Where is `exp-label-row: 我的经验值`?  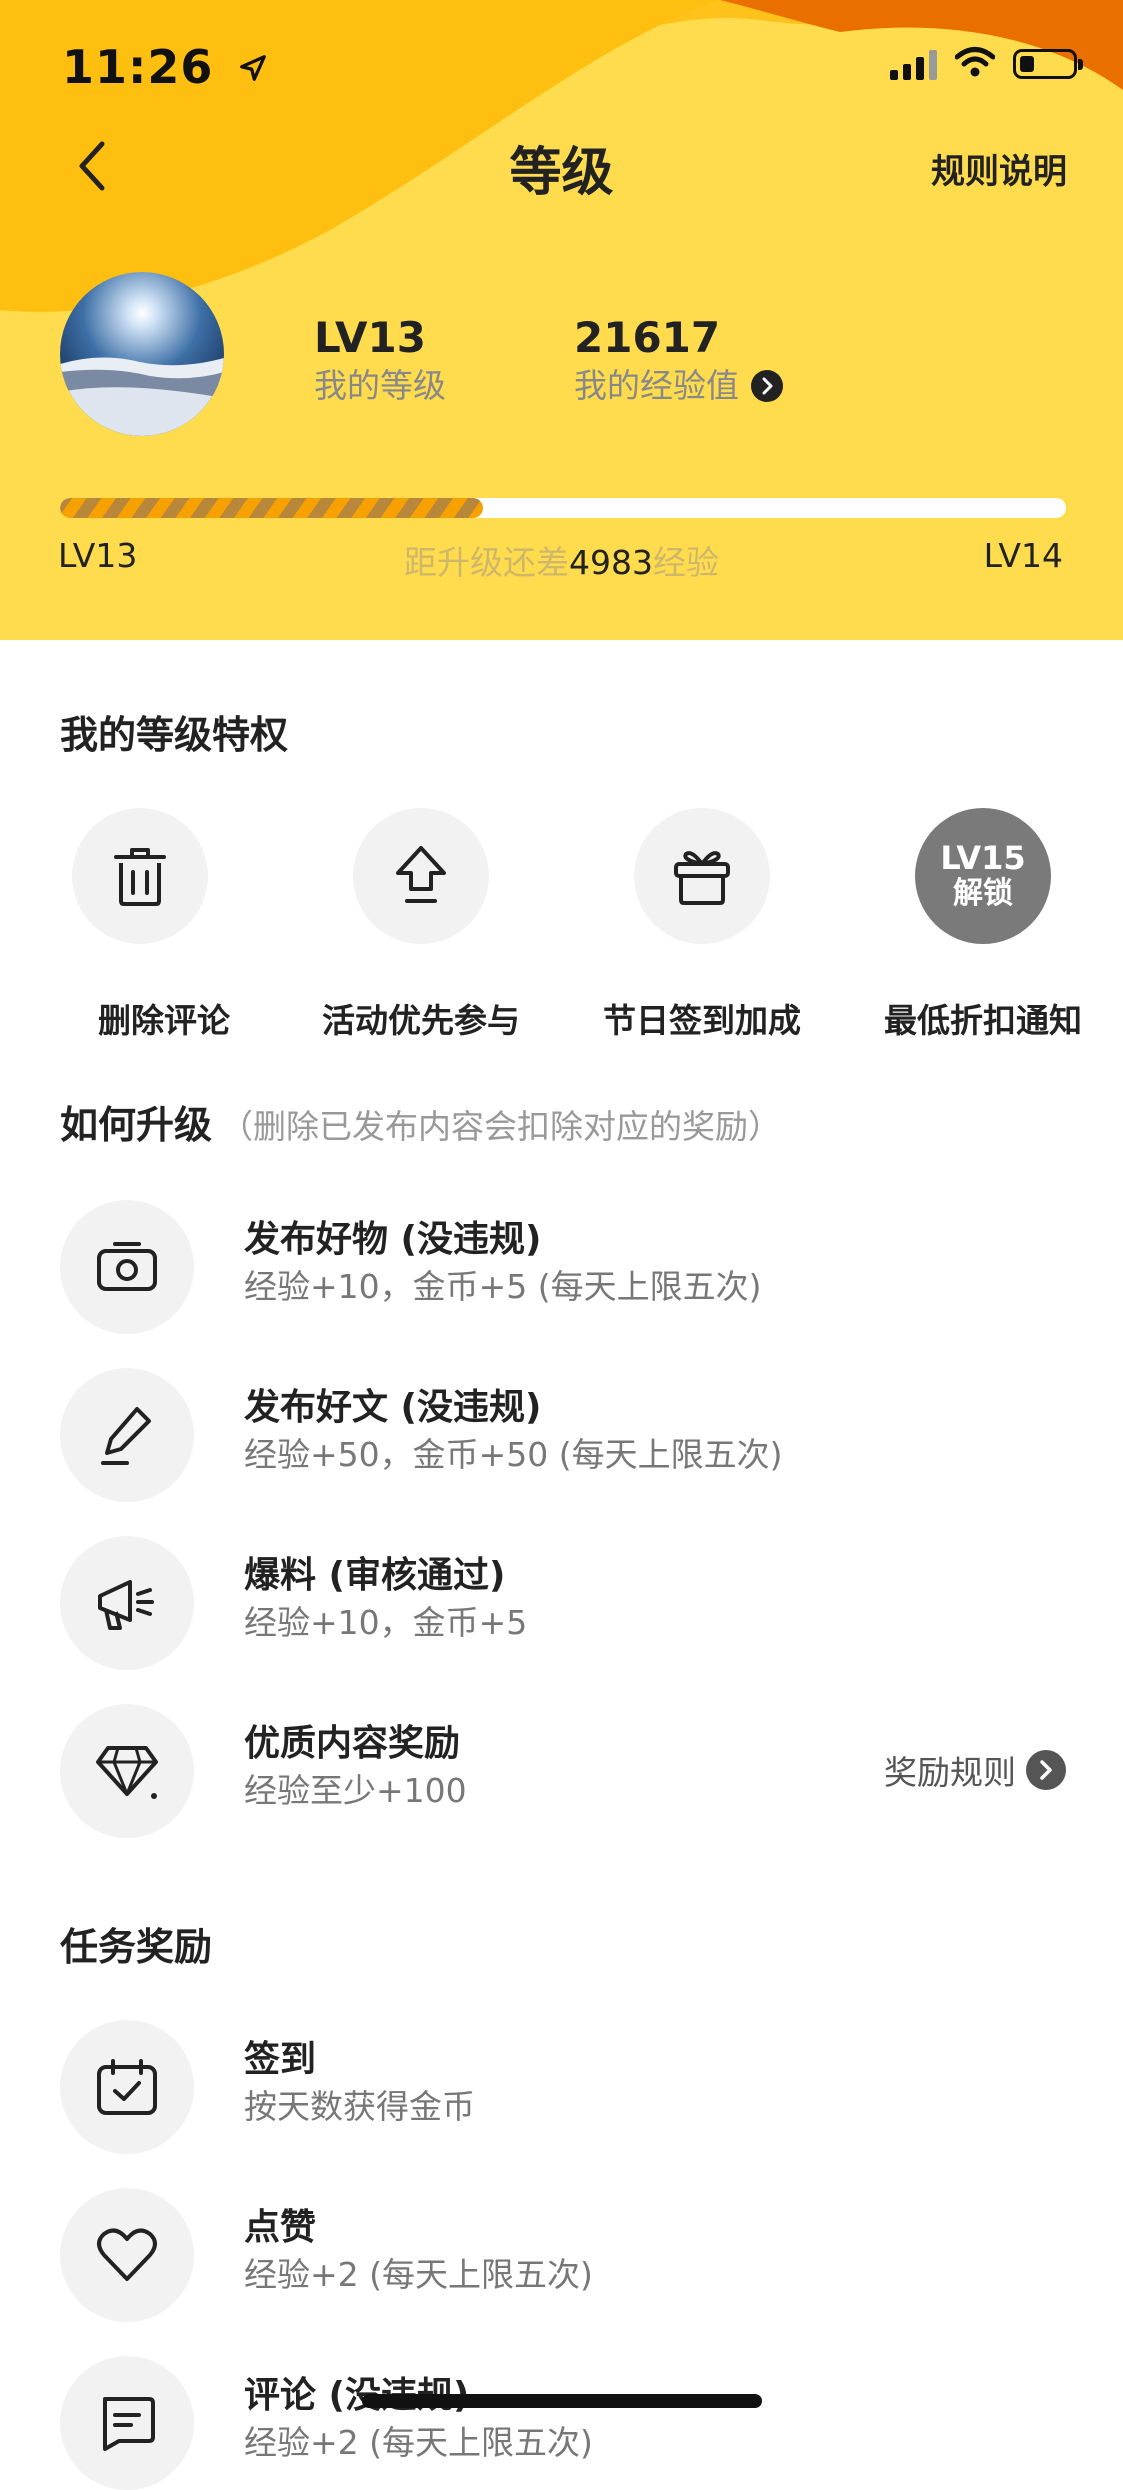
exp-label-row: 我的经验值 is located at coordinates (678, 386).